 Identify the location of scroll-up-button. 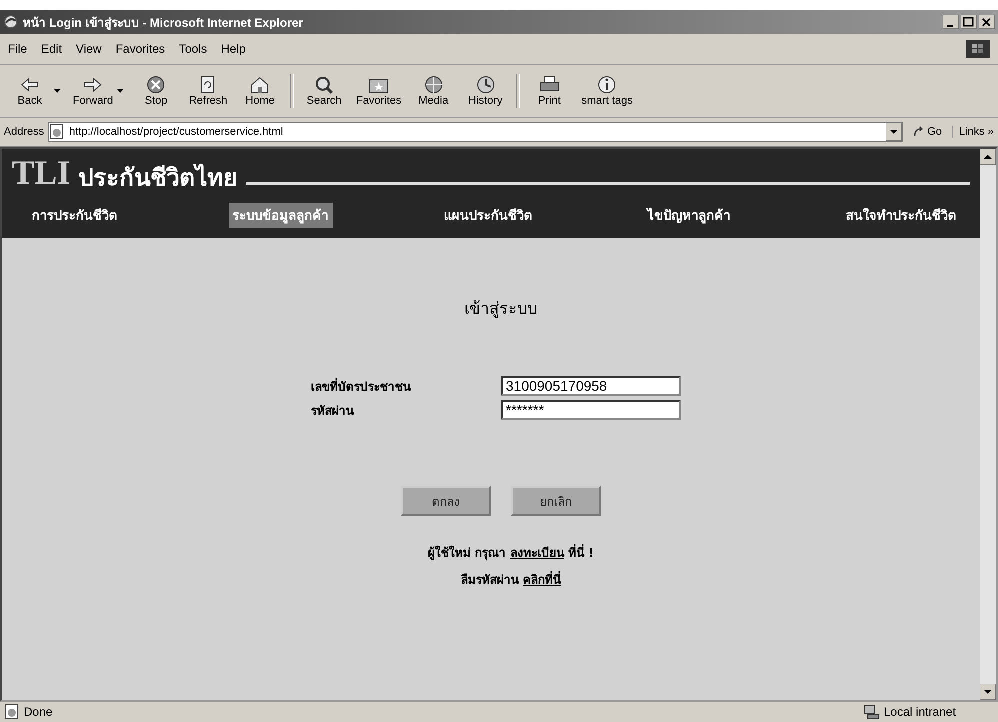
(988, 157).